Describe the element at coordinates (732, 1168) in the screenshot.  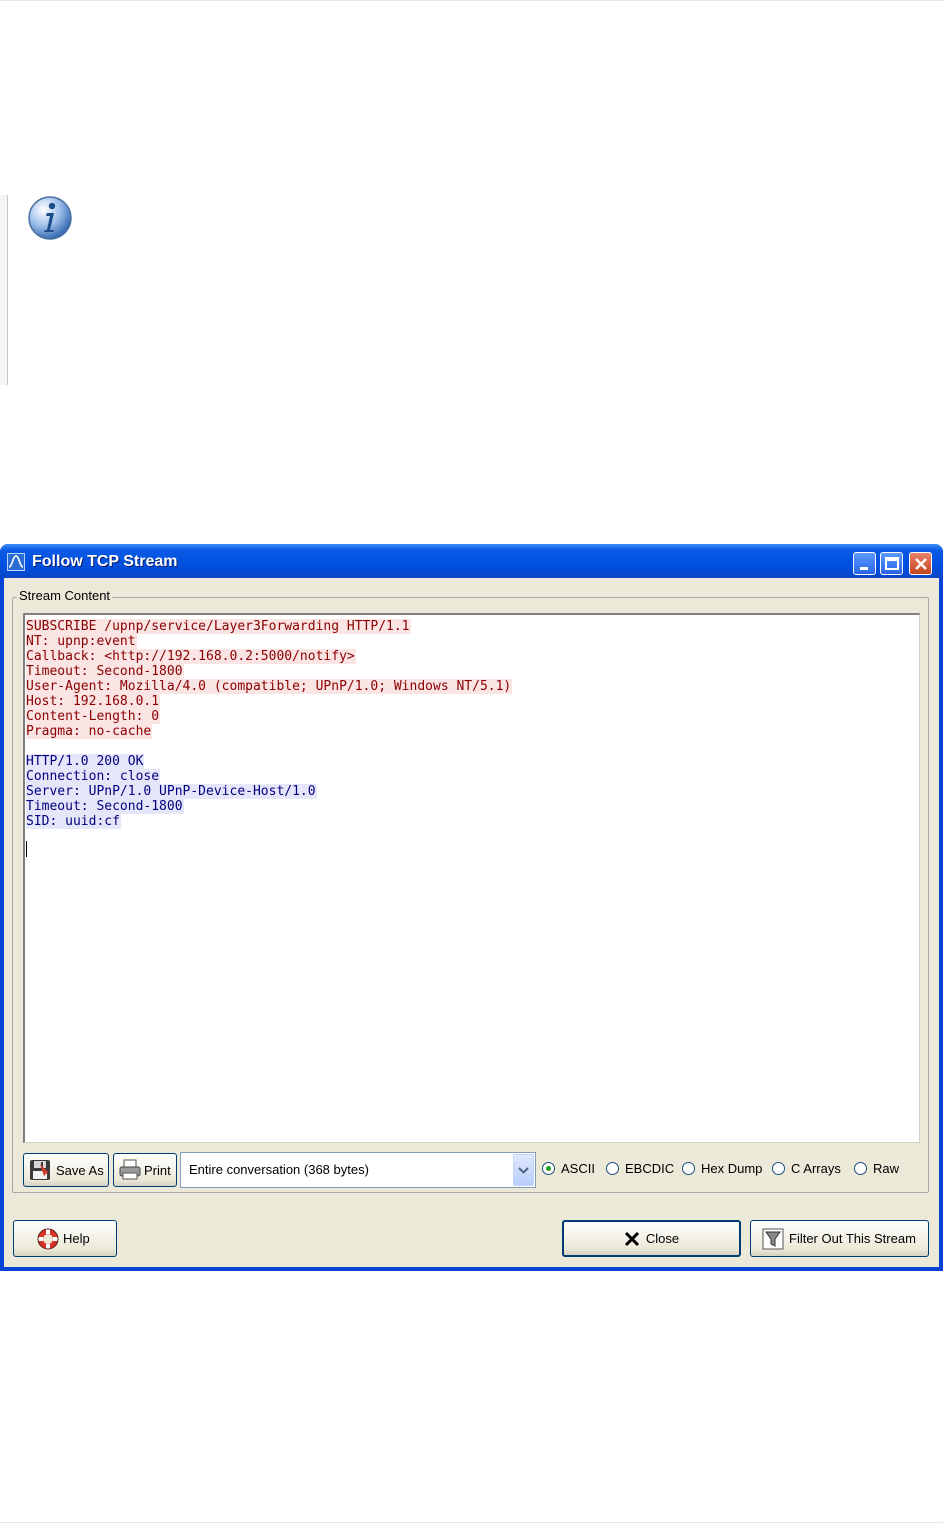
I see `radio-label: Hex Dump` at that location.